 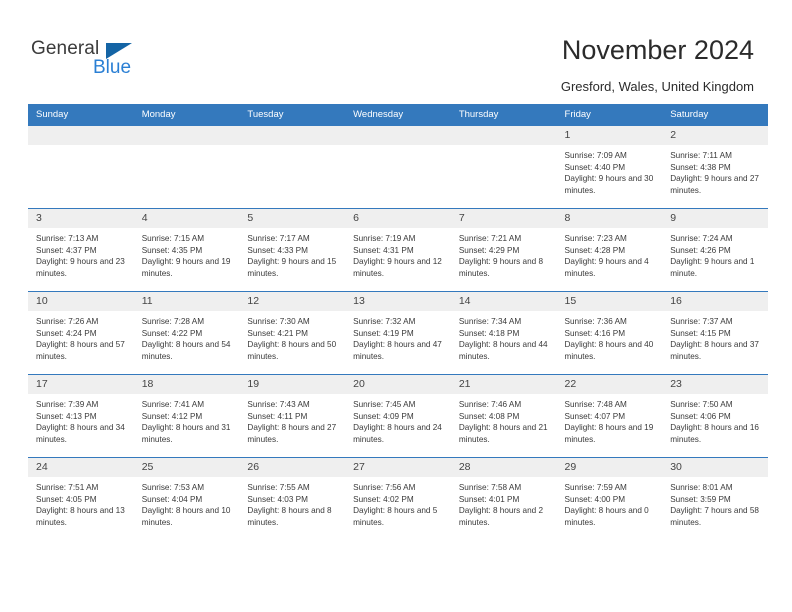 What do you see at coordinates (384, 404) in the screenshot?
I see `sunrise-text: Sunrise: 7:45 AM` at bounding box center [384, 404].